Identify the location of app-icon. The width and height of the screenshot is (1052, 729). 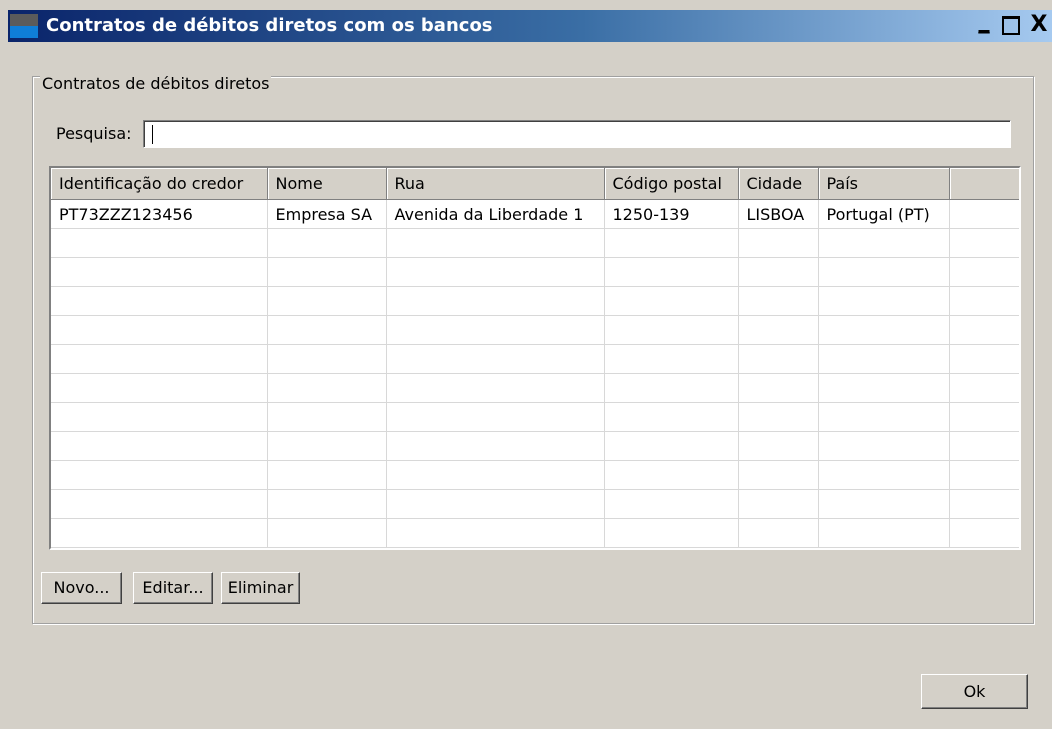
(24, 26).